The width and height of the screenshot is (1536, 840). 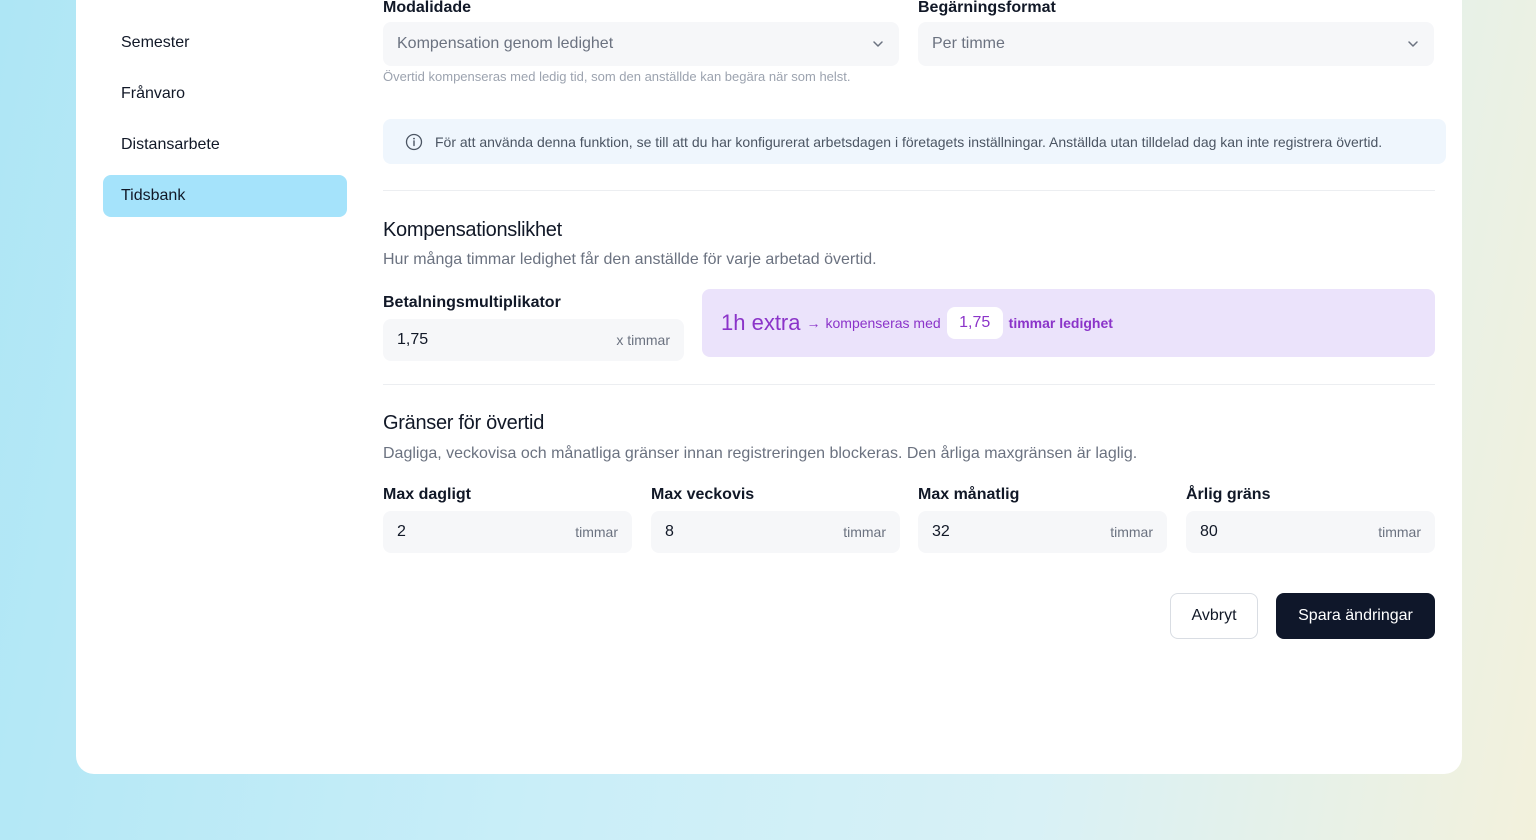 I want to click on max-daily-label: Max dagligt, so click(x=427, y=494).